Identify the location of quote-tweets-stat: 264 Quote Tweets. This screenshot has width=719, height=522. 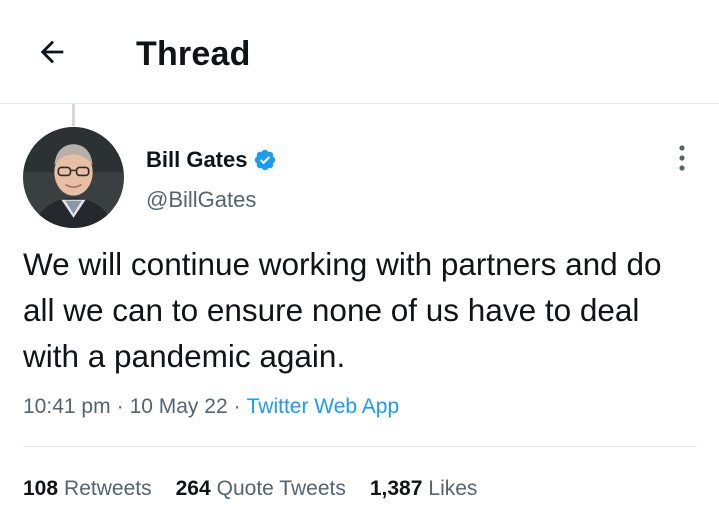
(261, 489).